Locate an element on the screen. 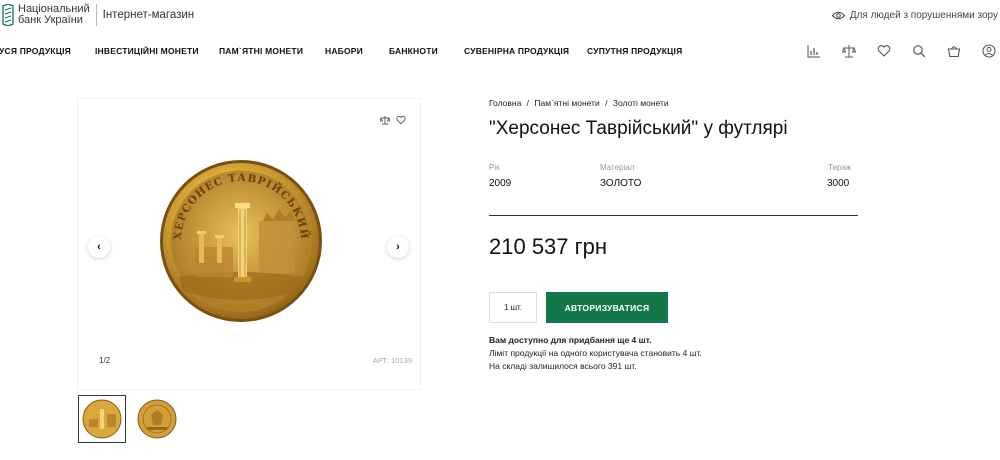 The image size is (1000, 460). shop-name: Інтернет-магазин is located at coordinates (148, 15).